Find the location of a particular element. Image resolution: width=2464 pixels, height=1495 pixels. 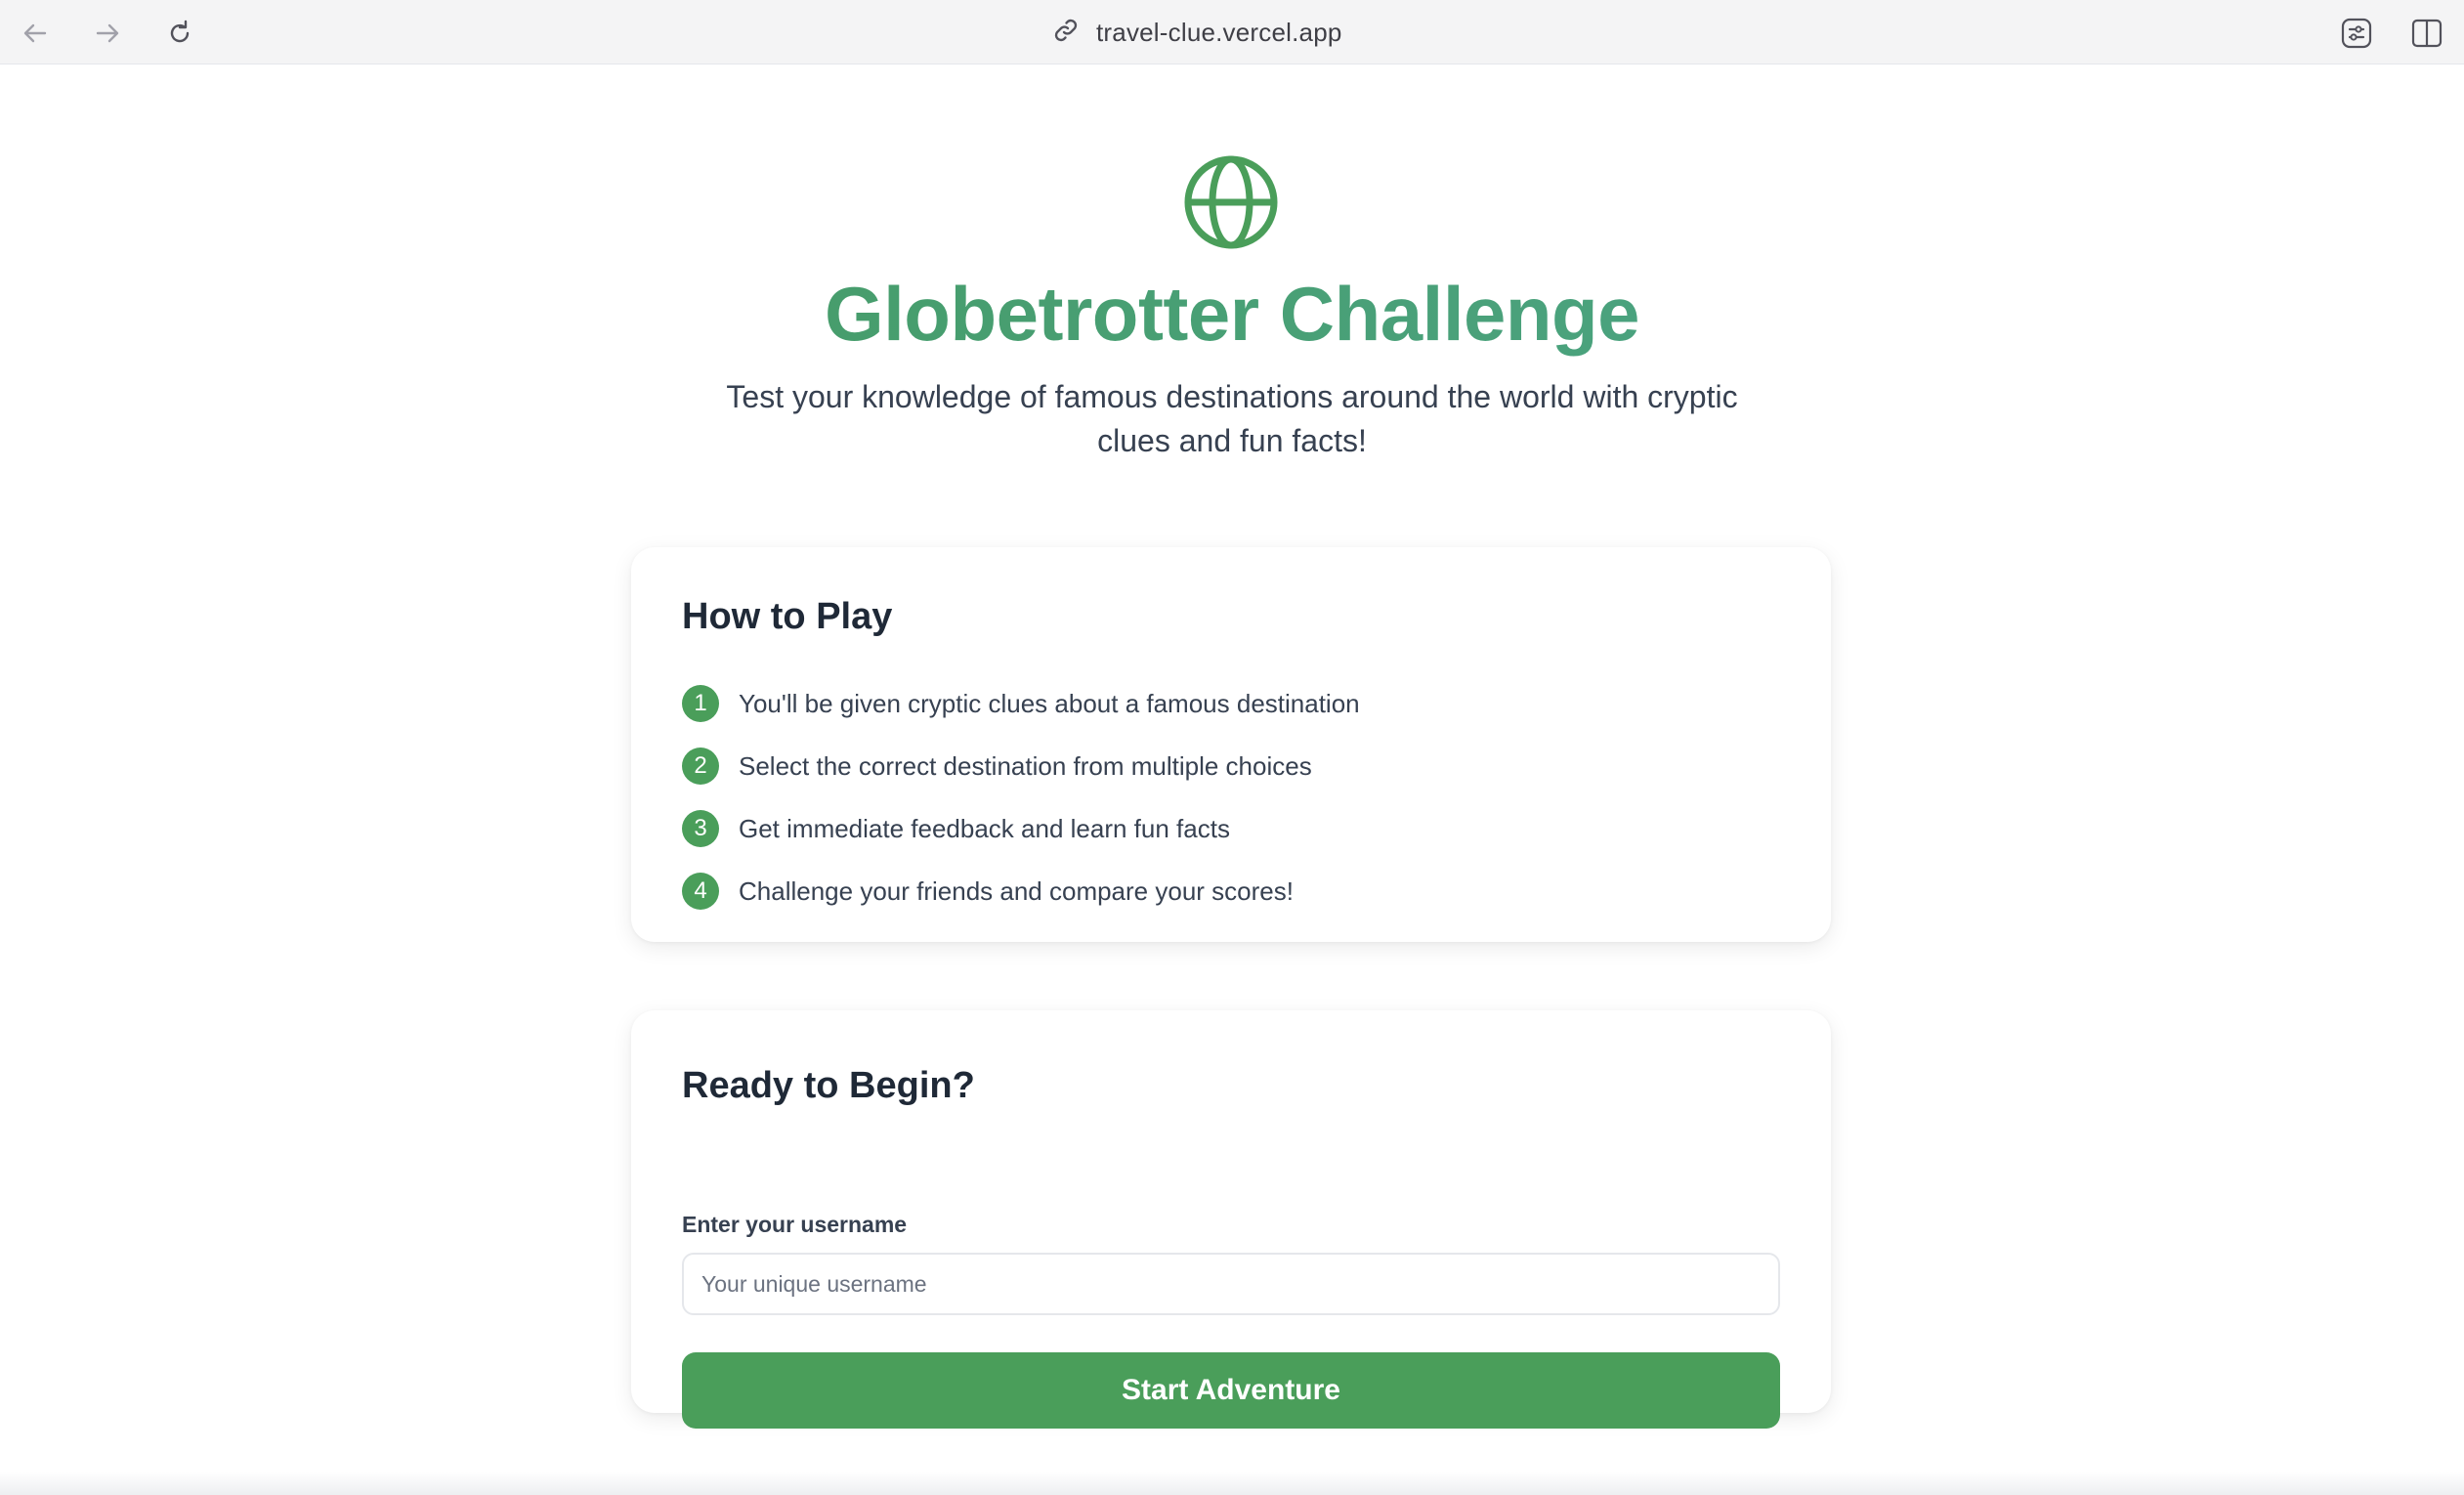

step-number-badge: 2 is located at coordinates (701, 766).